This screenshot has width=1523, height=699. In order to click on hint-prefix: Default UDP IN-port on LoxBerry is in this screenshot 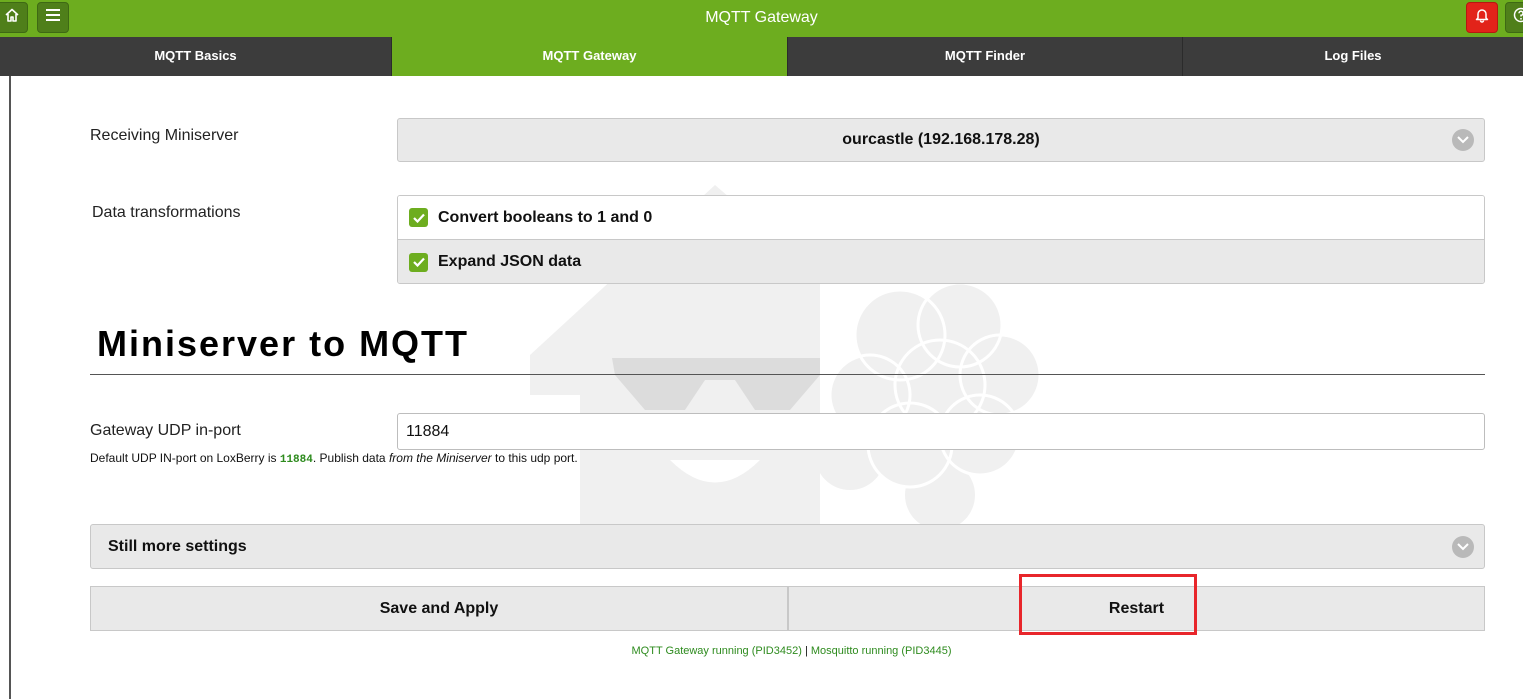, I will do `click(183, 458)`.